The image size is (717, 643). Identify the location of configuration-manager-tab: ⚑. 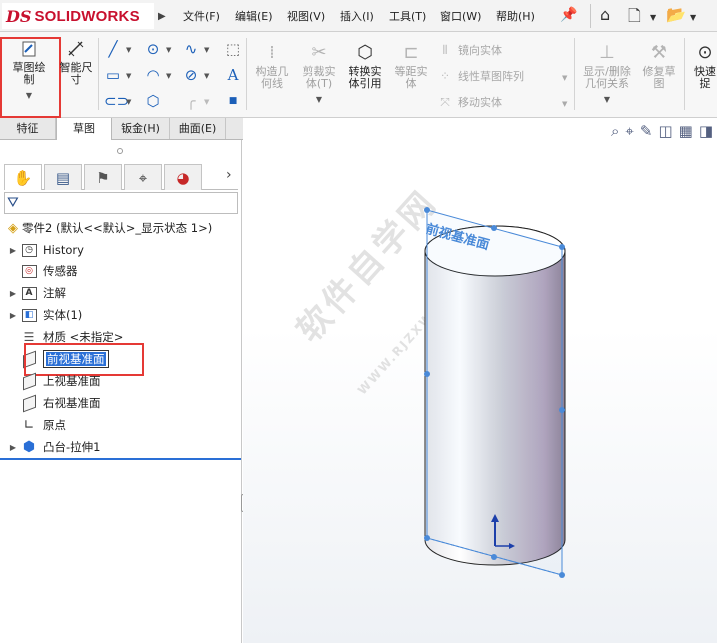
(103, 177).